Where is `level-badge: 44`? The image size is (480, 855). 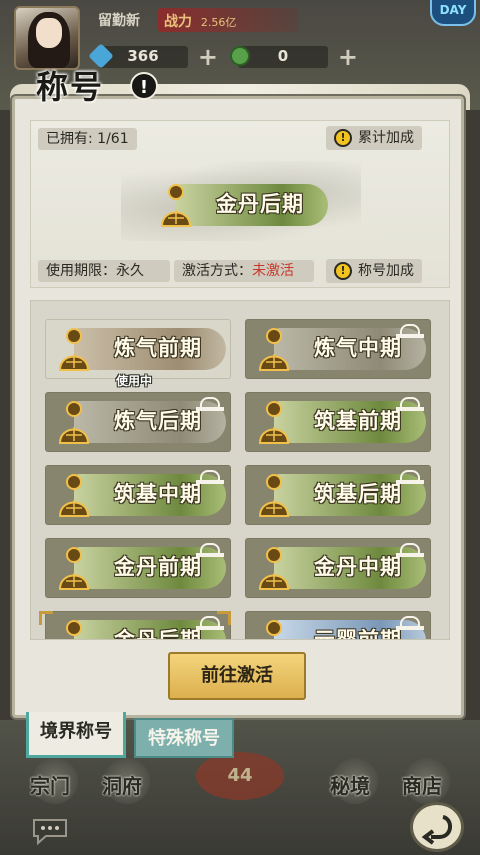
level-badge: 44 is located at coordinates (240, 776).